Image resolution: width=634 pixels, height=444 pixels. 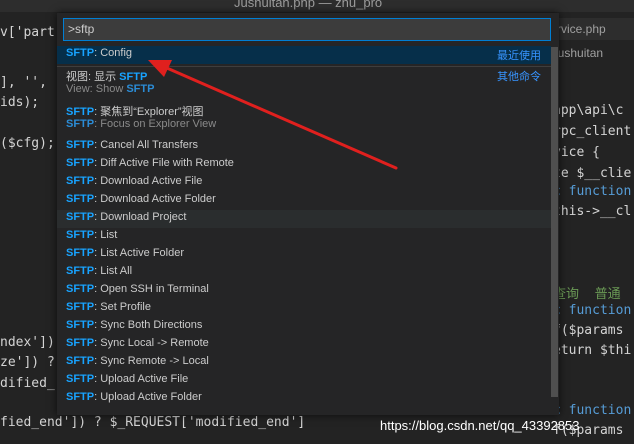 I want to click on tab-service-php: rvice.php, so click(x=593, y=29).